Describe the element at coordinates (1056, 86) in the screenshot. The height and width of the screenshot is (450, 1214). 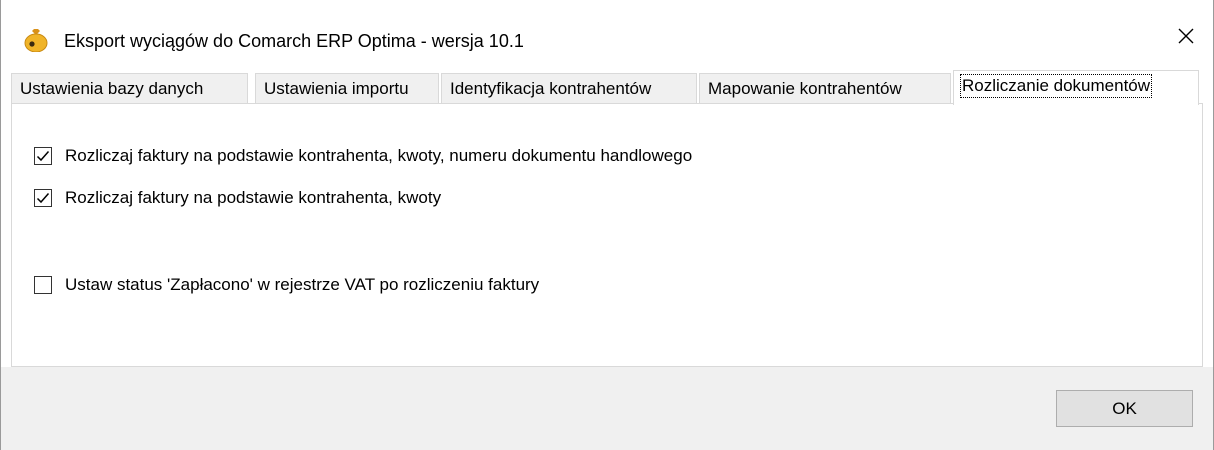
I see `tab-label: Rozliczanie dokumentów` at that location.